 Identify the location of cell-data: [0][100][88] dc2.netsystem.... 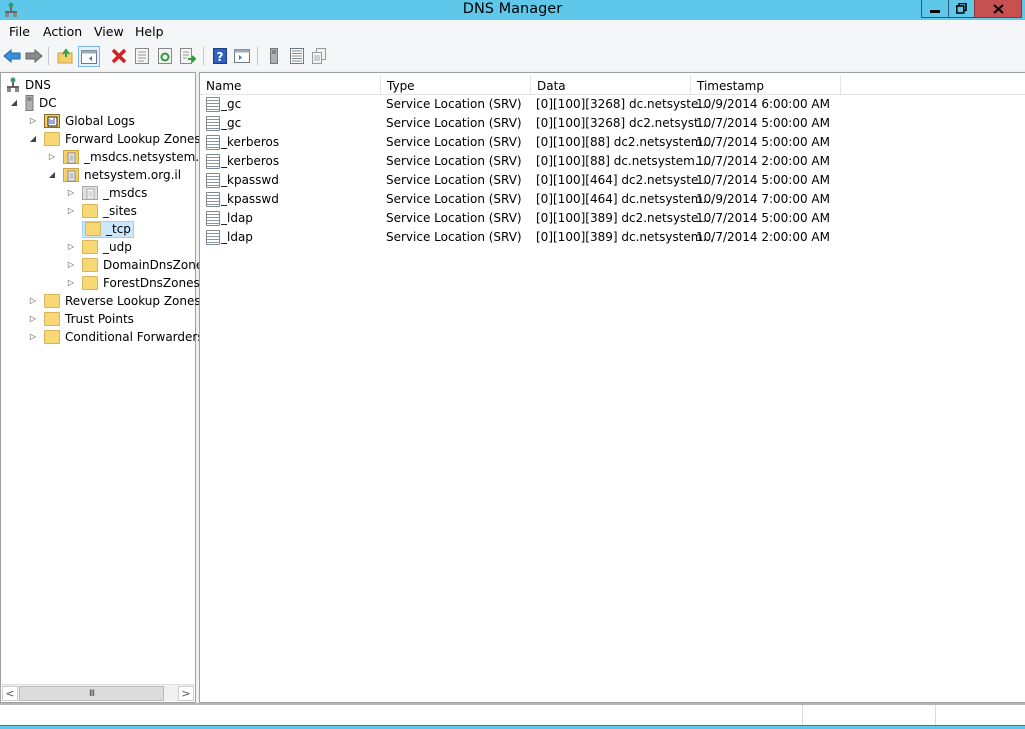
(625, 142).